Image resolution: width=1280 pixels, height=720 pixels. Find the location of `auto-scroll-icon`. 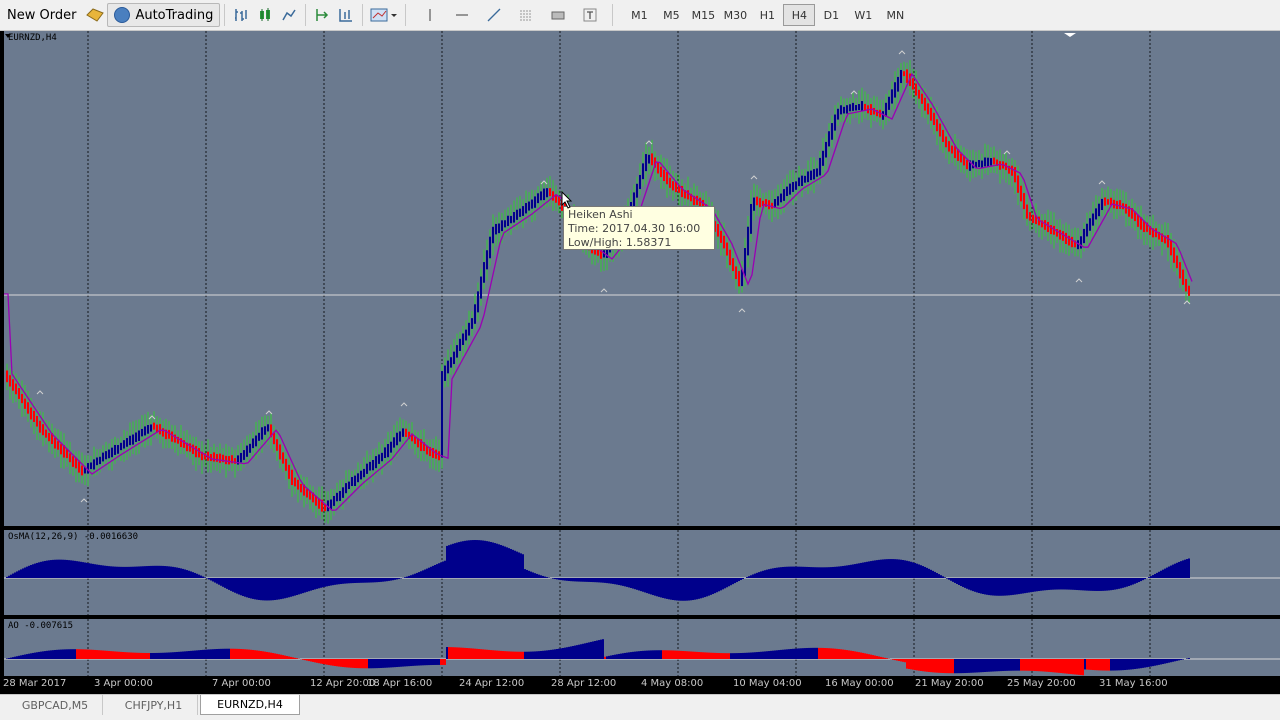

auto-scroll-icon is located at coordinates (322, 15).